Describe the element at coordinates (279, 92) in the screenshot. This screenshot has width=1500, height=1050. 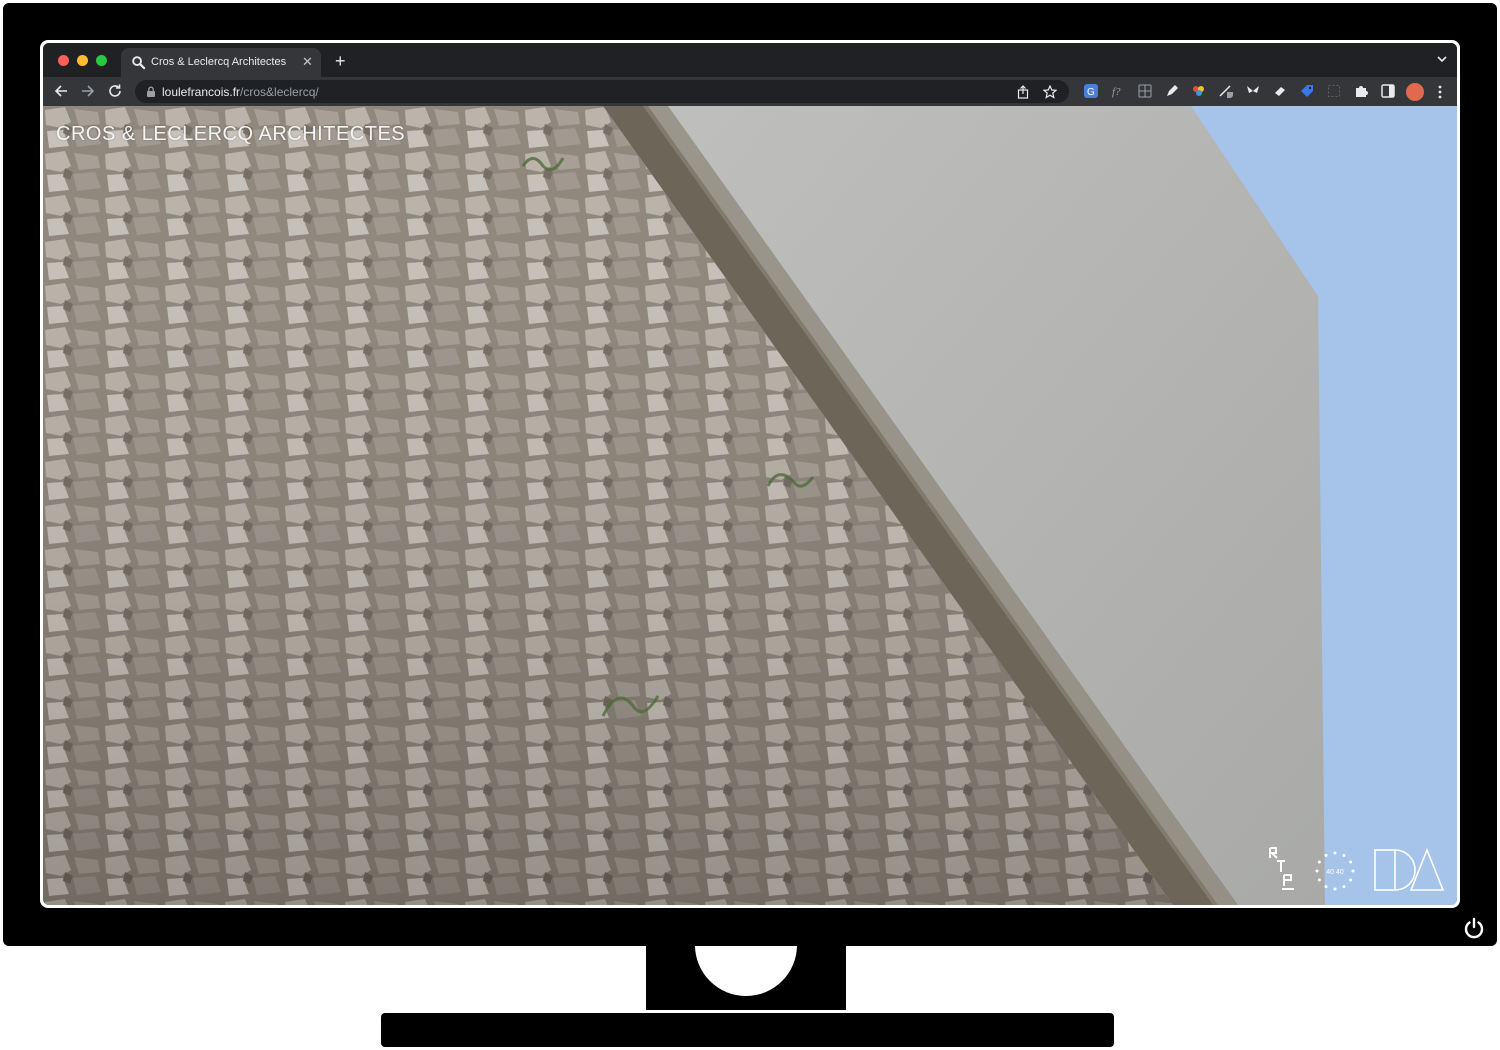
I see `url-path: /cros&leclercq/` at that location.